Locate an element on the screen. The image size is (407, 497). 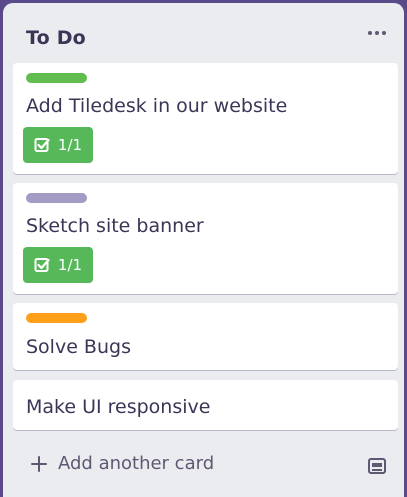
card-title: Make UI responsive is located at coordinates (118, 407).